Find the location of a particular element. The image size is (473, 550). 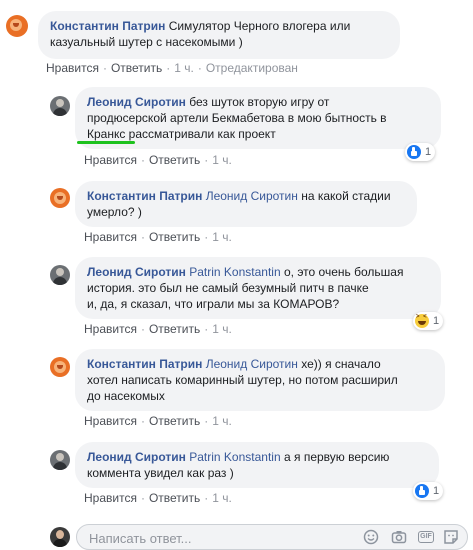

emoji-icon is located at coordinates (371, 537).